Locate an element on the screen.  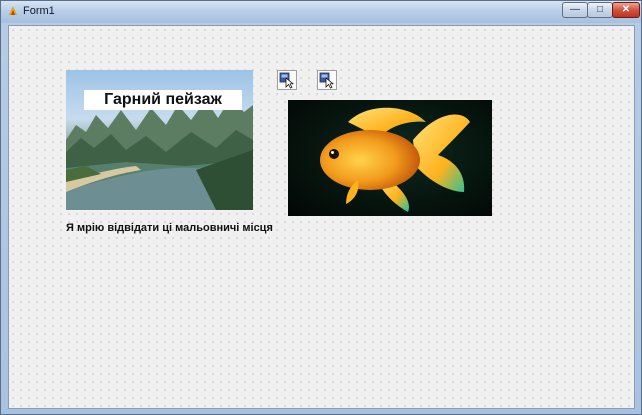
form-icon is located at coordinates (13, 10).